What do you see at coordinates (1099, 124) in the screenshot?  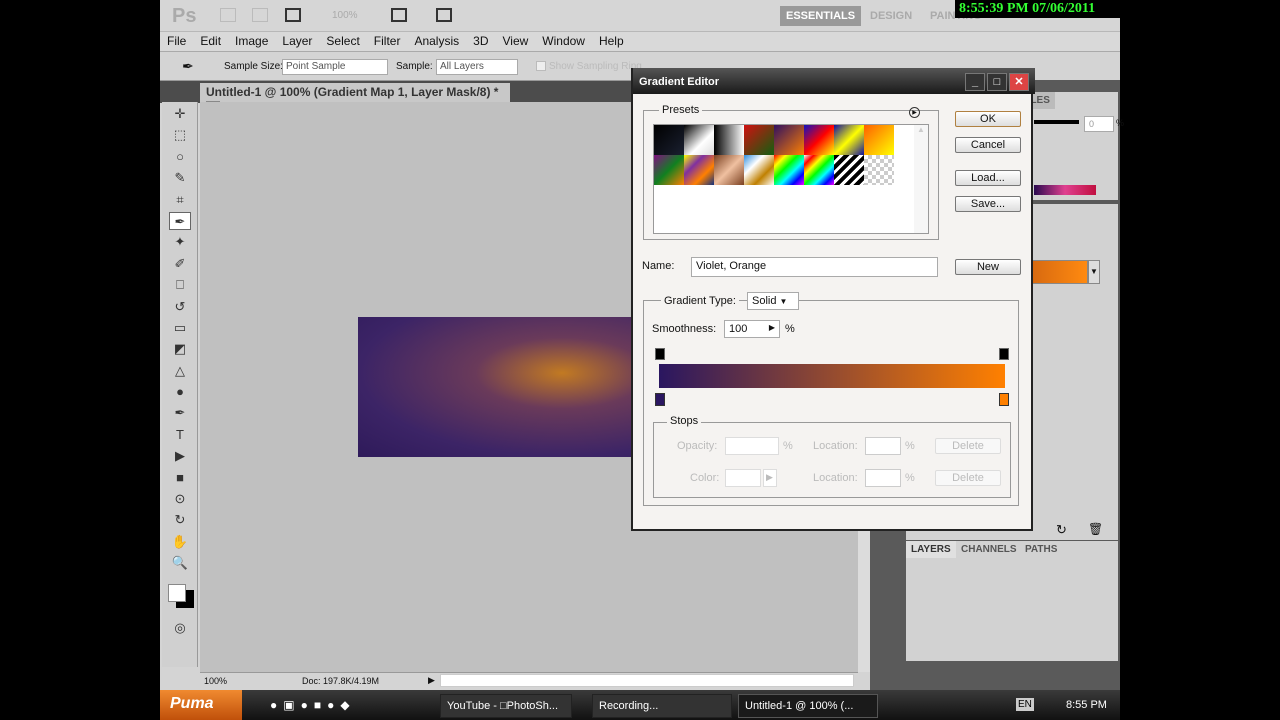 I see `opacity-input: 0` at bounding box center [1099, 124].